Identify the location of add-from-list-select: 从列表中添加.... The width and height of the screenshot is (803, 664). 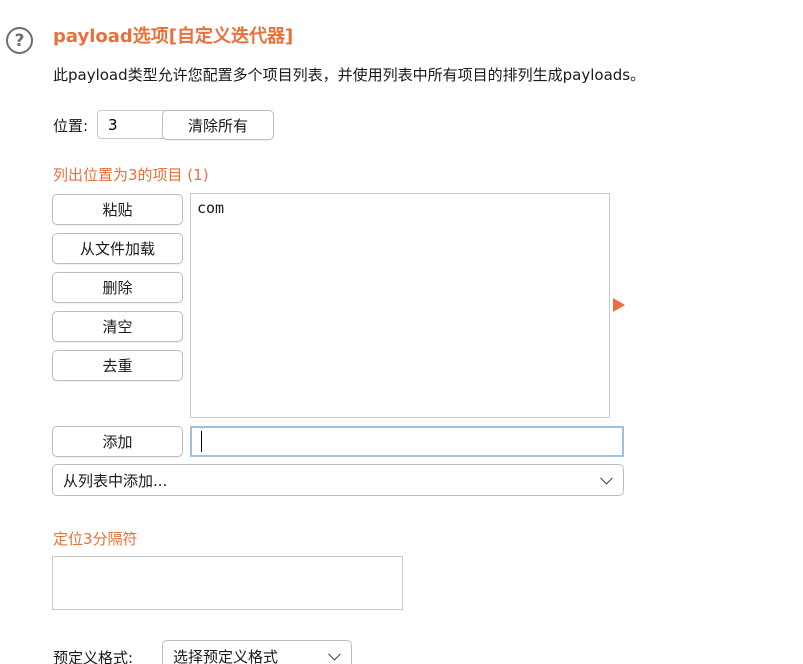
(338, 480).